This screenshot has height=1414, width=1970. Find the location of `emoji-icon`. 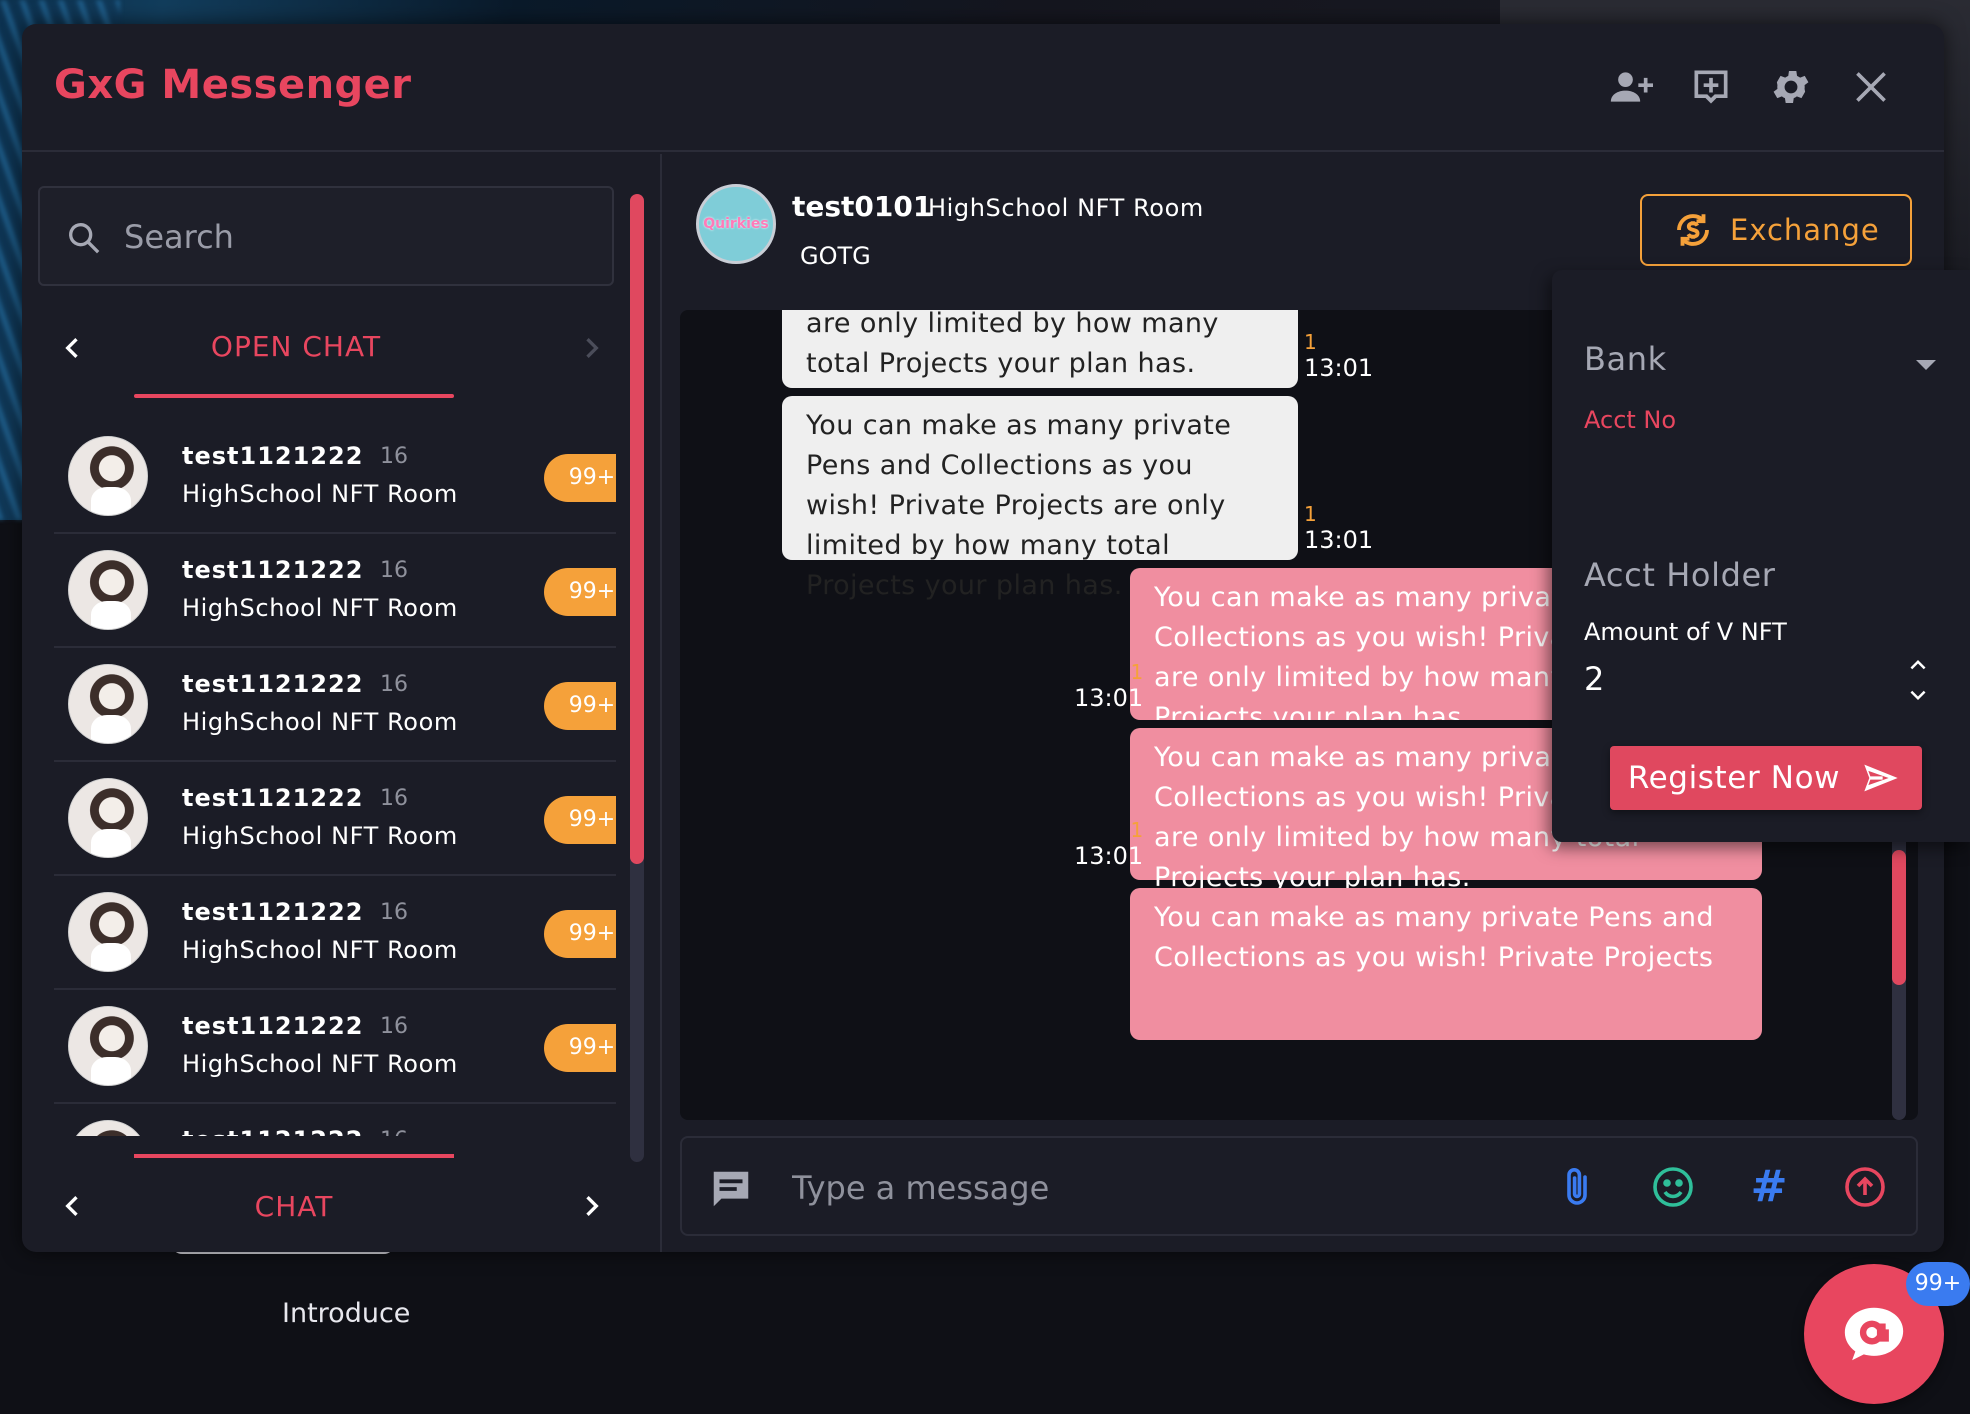

emoji-icon is located at coordinates (1673, 1187).